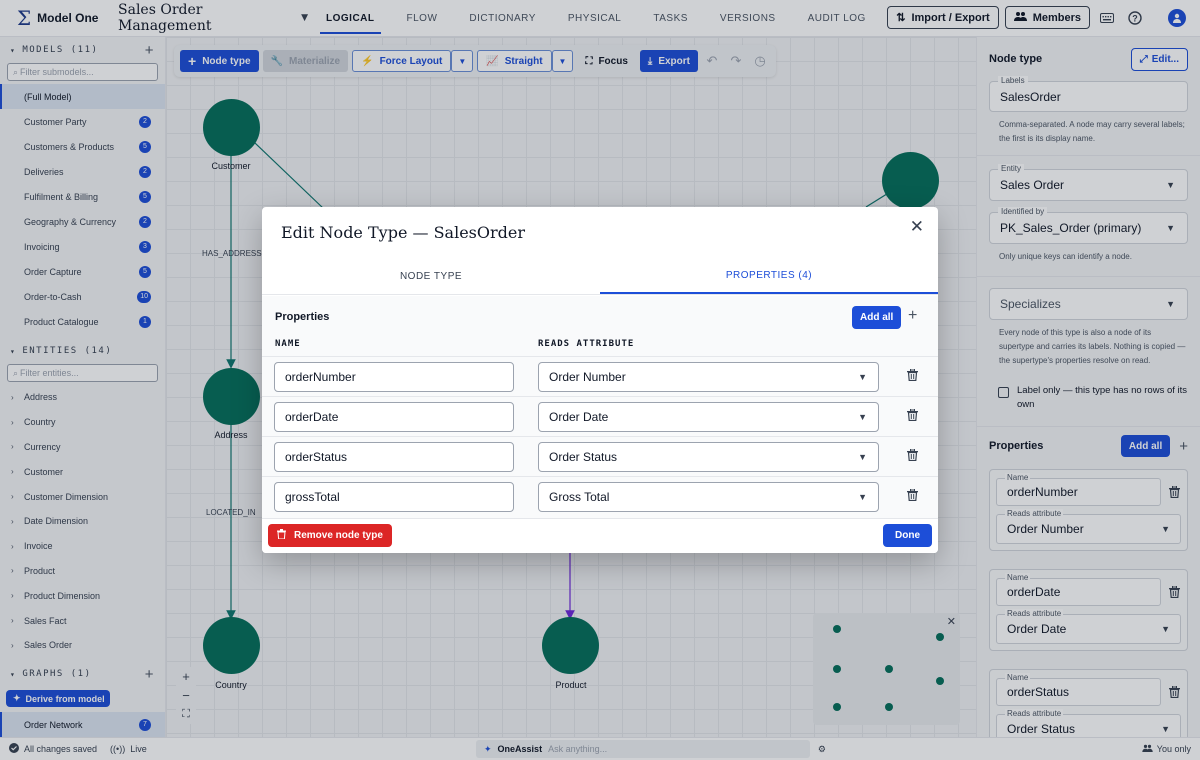  Describe the element at coordinates (708, 377) in the screenshot. I see `reads-attribute-select: Order Number ▼` at that location.